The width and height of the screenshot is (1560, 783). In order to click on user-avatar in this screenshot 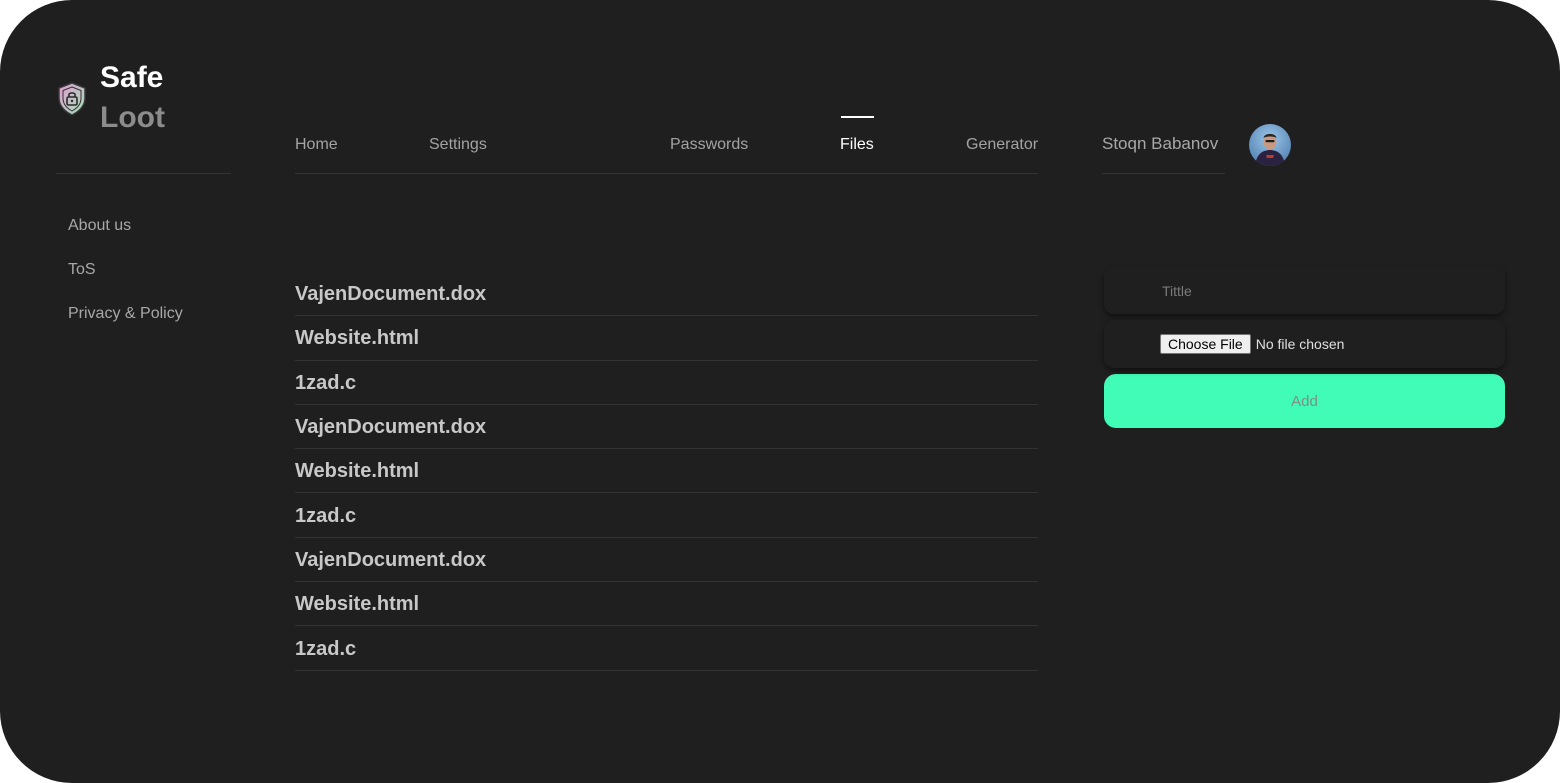, I will do `click(1270, 145)`.